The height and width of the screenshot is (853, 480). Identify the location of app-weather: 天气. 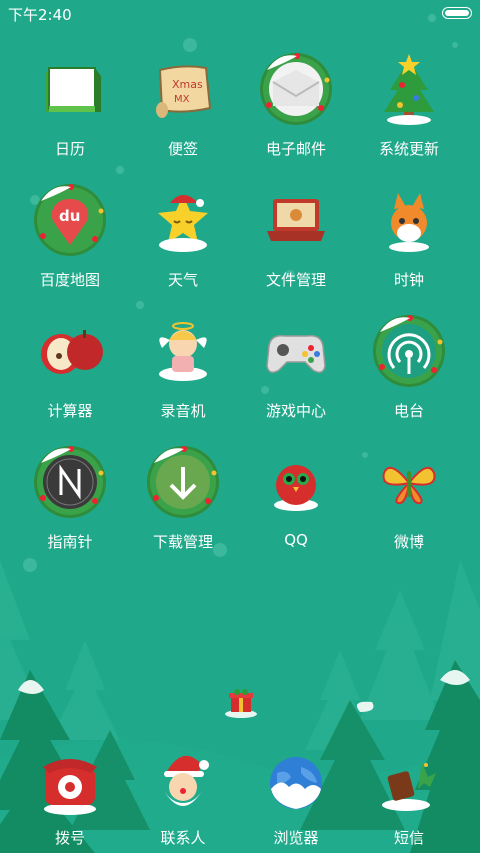
(183, 235).